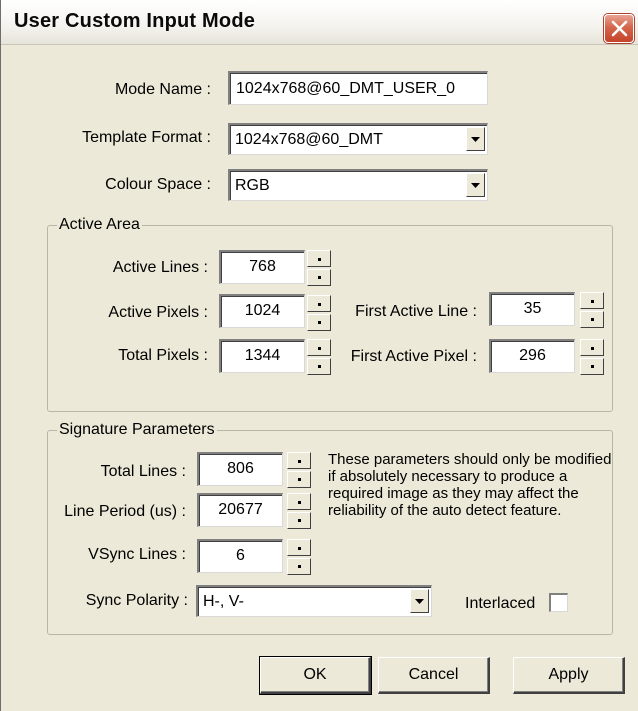 This screenshot has width=638, height=711. I want to click on template-format-value: 1024x768@60_DMT, so click(309, 139).